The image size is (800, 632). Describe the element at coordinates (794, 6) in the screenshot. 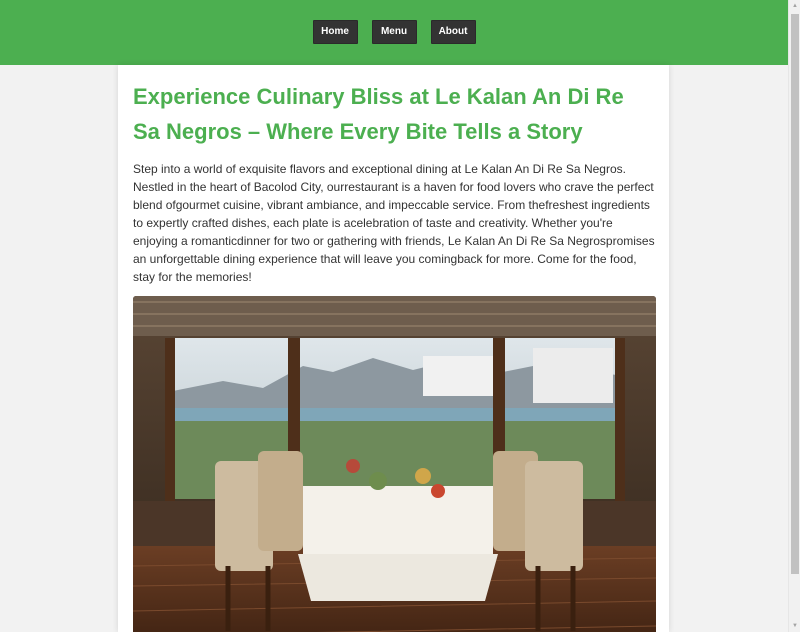

I see `scroll-up-icon: ▲` at that location.